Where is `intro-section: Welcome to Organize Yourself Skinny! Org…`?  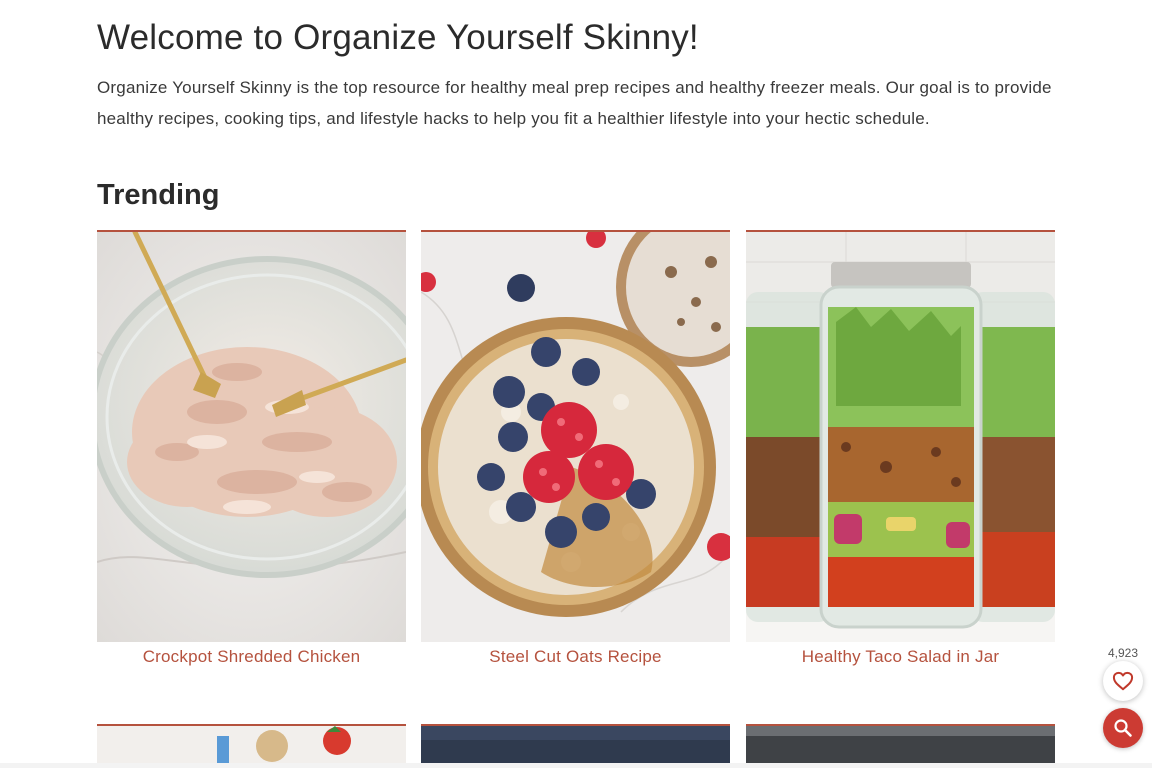 intro-section: Welcome to Organize Yourself Skinny! Org… is located at coordinates (577, 74).